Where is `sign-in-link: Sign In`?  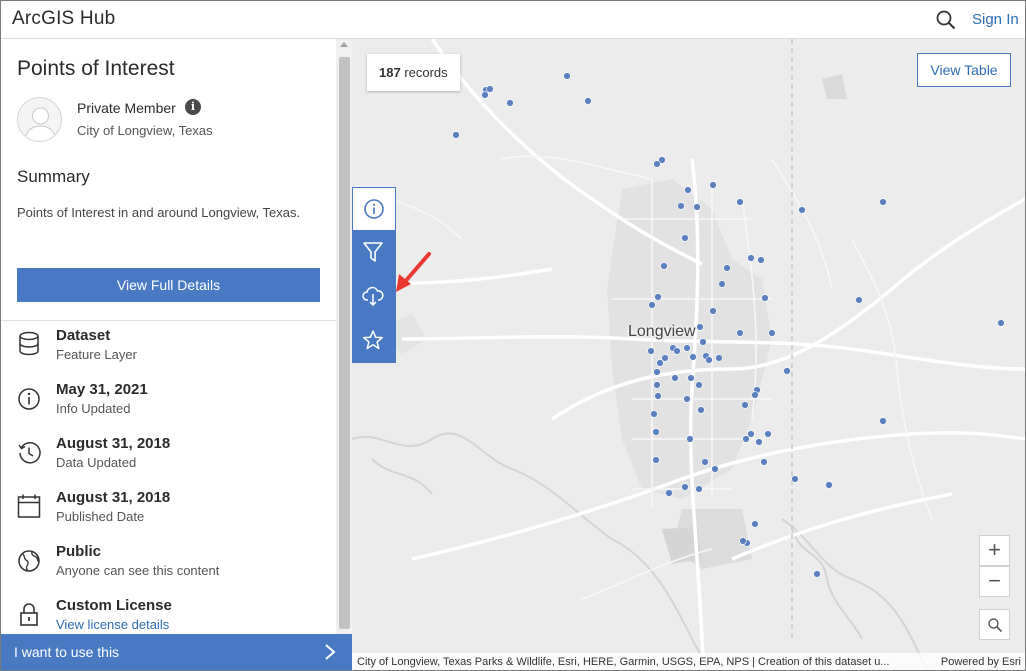 sign-in-link: Sign In is located at coordinates (995, 19).